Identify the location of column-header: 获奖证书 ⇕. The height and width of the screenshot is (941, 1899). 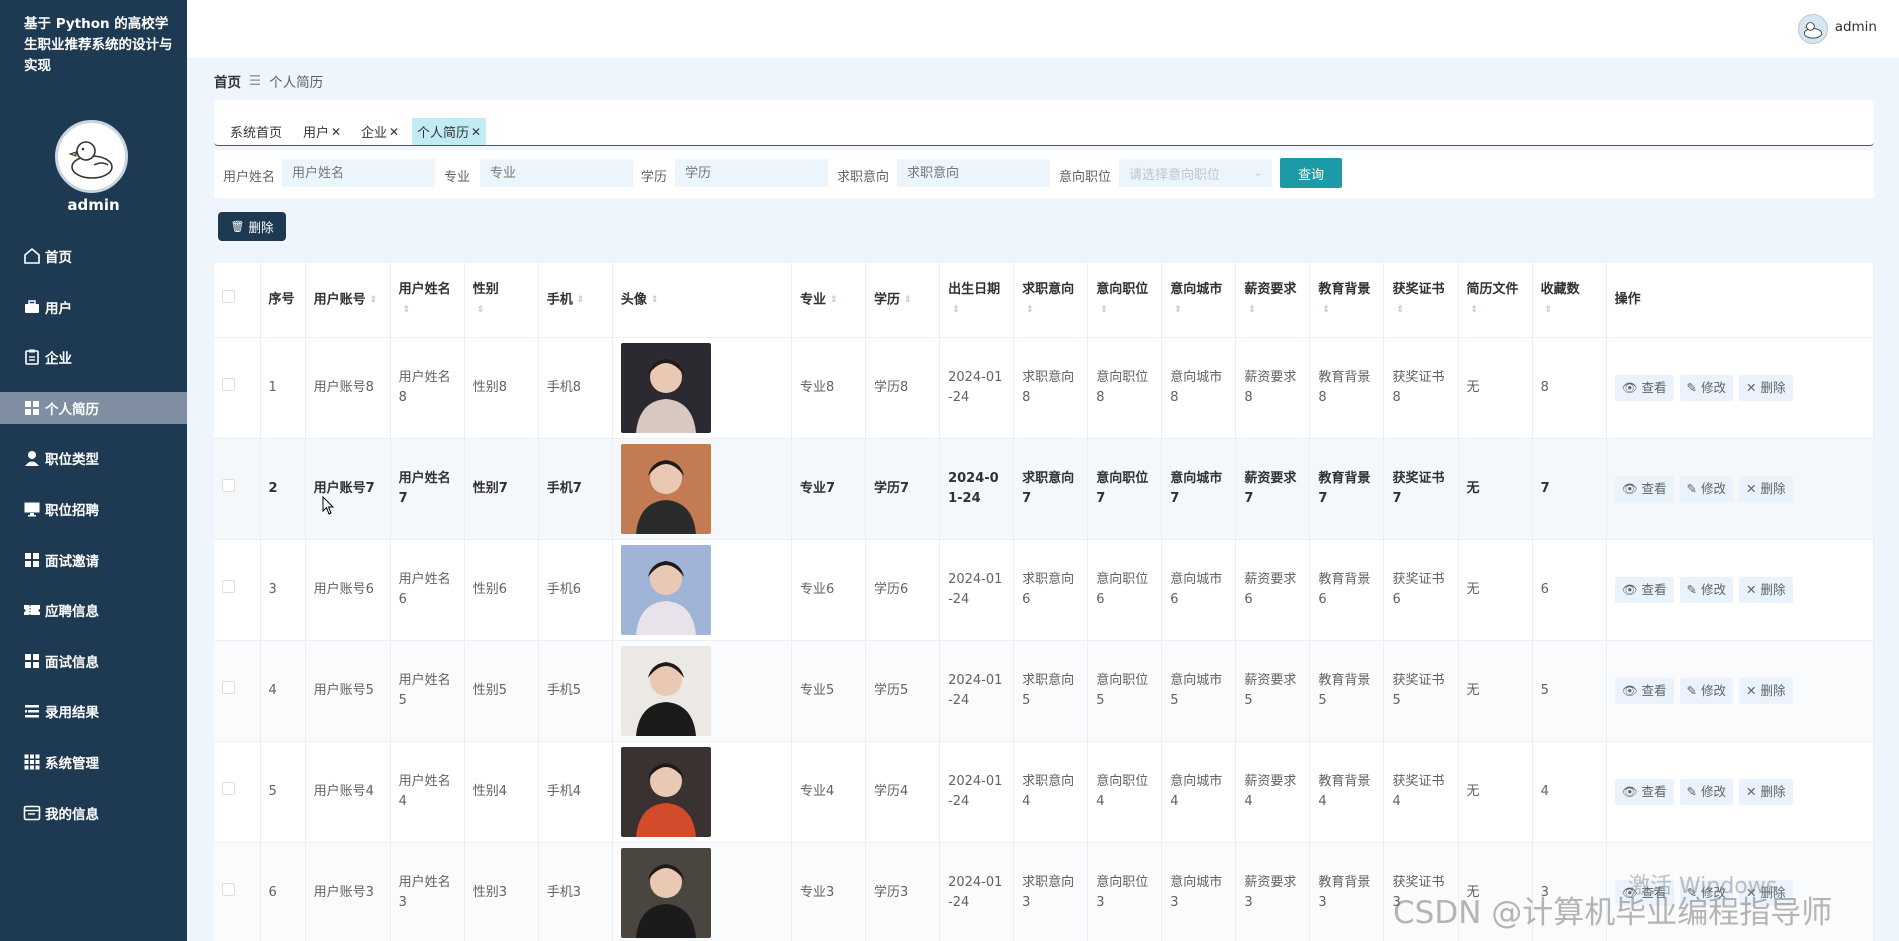
(1421, 300).